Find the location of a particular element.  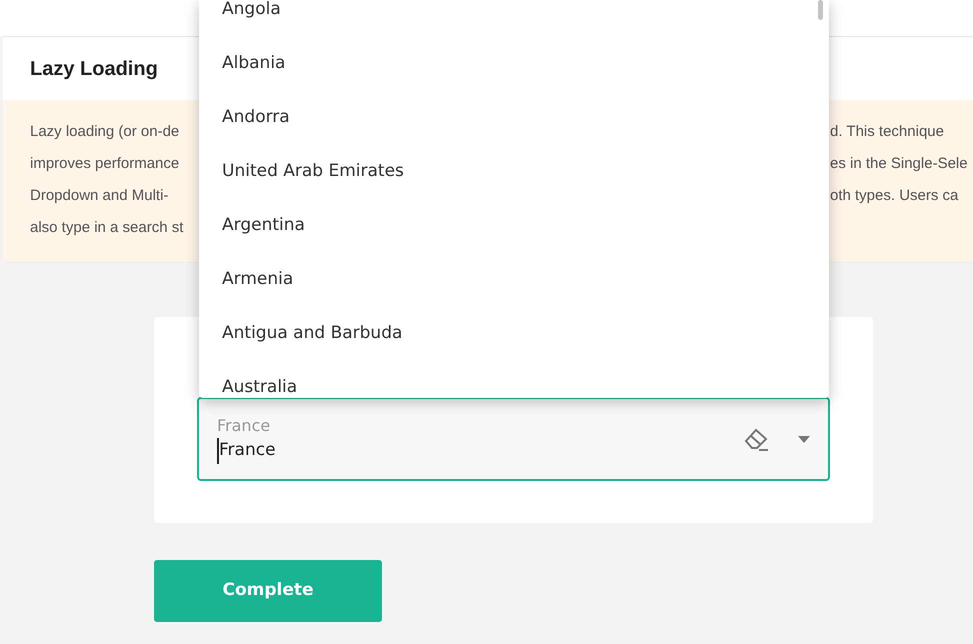

section-title: Lazy Loading is located at coordinates (94, 68).